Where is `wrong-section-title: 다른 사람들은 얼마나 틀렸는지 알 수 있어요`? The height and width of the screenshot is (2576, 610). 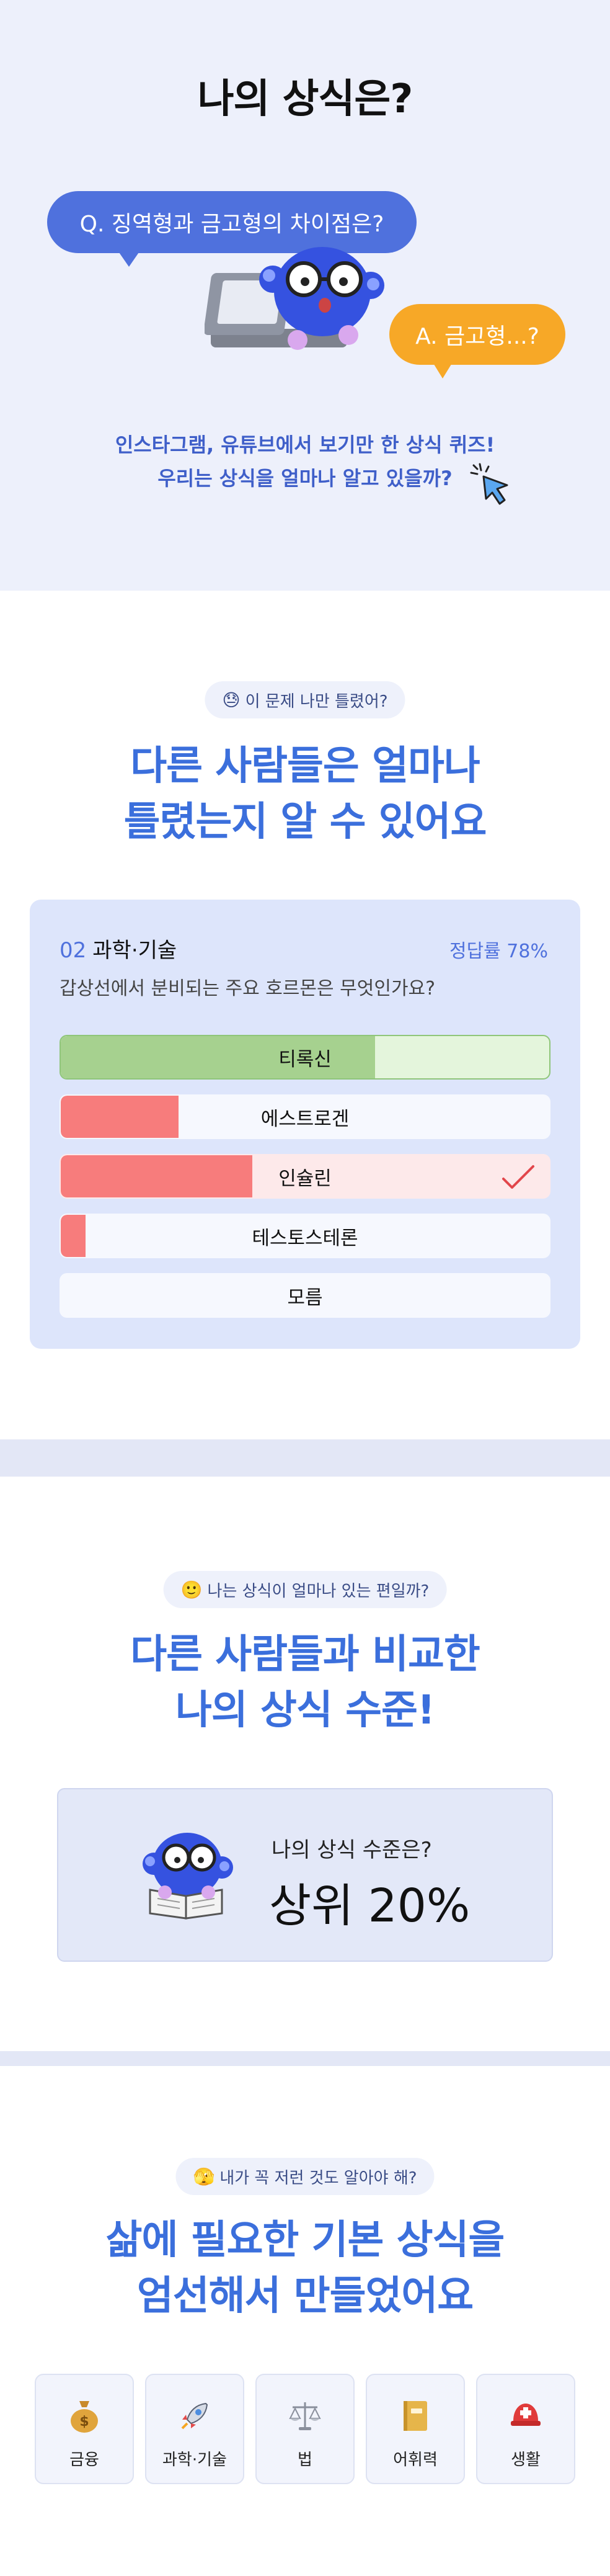
wrong-section-title: 다른 사람들은 얼마나 틀렸는지 알 수 있어요 is located at coordinates (305, 794).